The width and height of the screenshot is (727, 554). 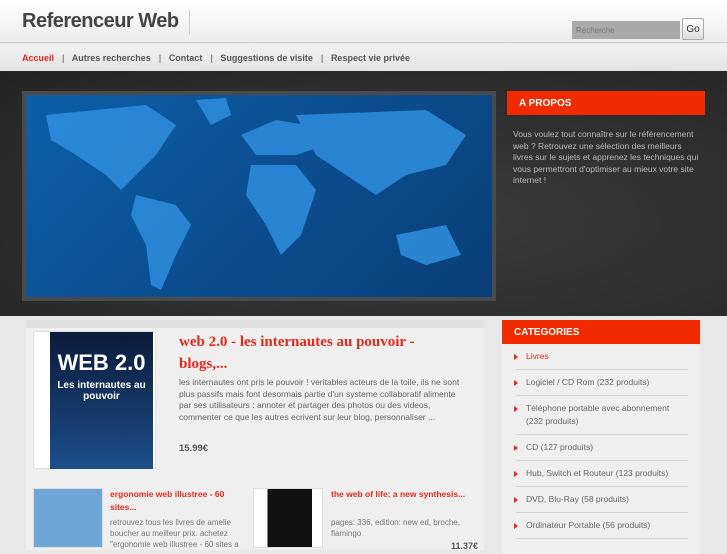 What do you see at coordinates (601, 357) in the screenshot?
I see `category-item: Livres` at bounding box center [601, 357].